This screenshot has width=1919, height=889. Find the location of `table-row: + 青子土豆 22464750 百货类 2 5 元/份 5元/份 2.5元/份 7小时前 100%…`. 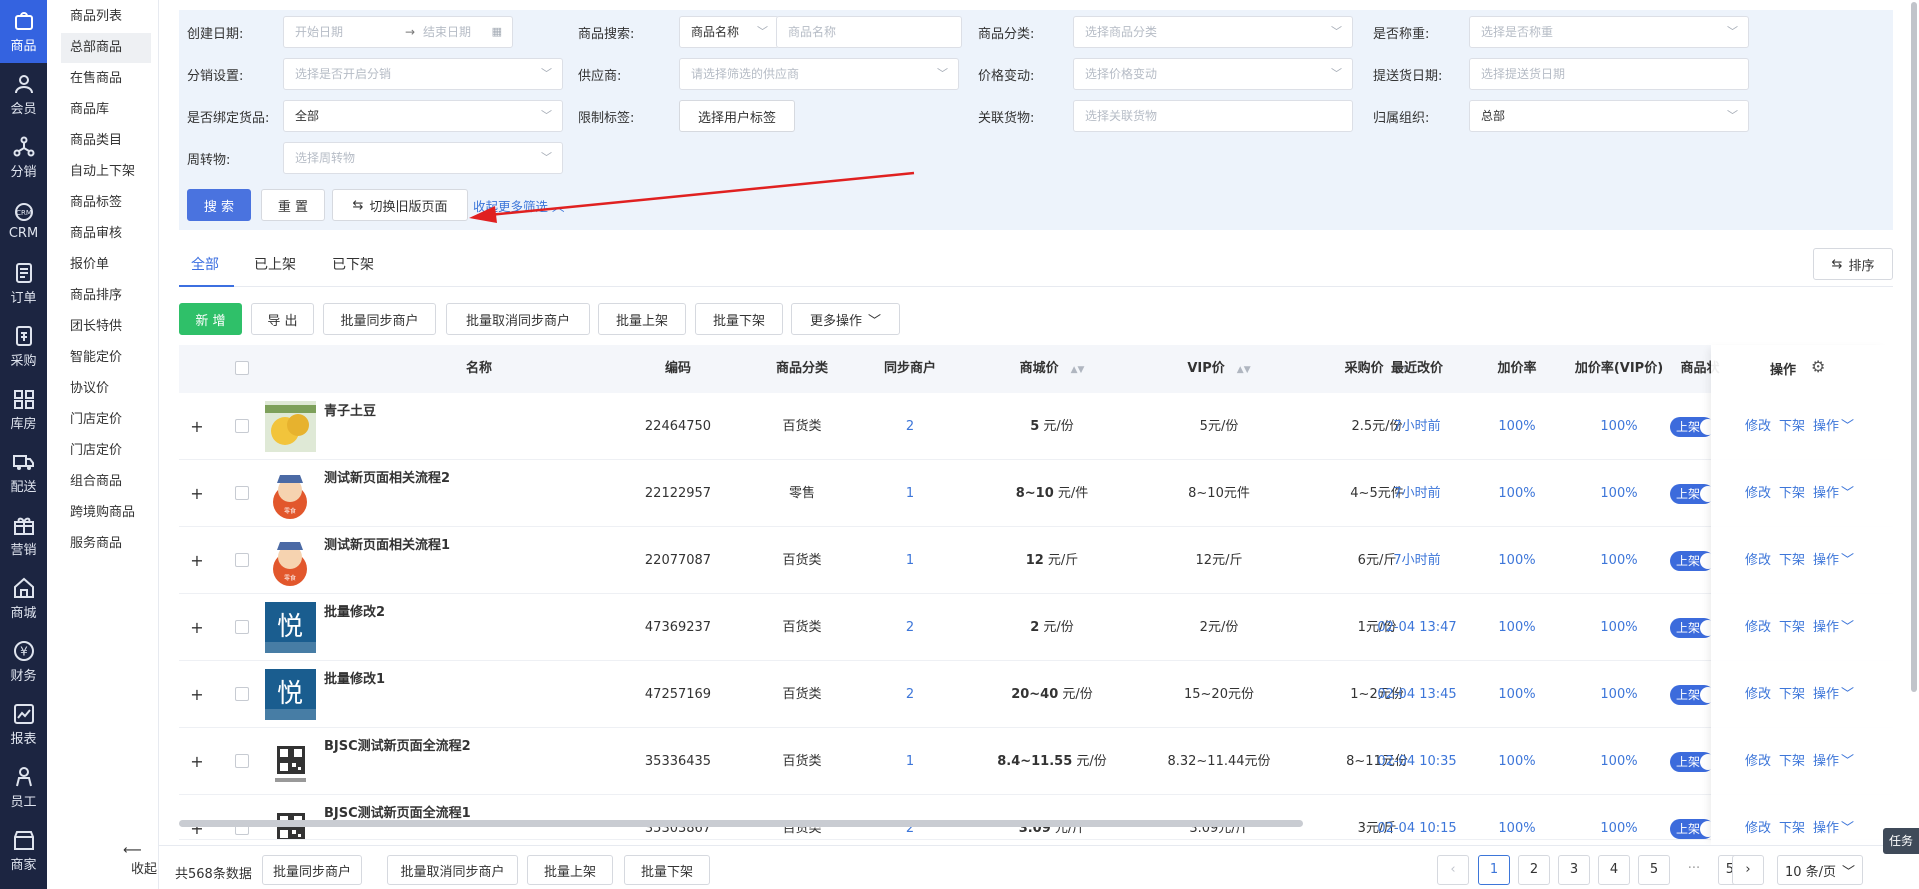

table-row: + 青子土豆 22464750 百货类 2 5 元/份 5元/份 2.5元/份 7小时前 100%… is located at coordinates (1036, 426).